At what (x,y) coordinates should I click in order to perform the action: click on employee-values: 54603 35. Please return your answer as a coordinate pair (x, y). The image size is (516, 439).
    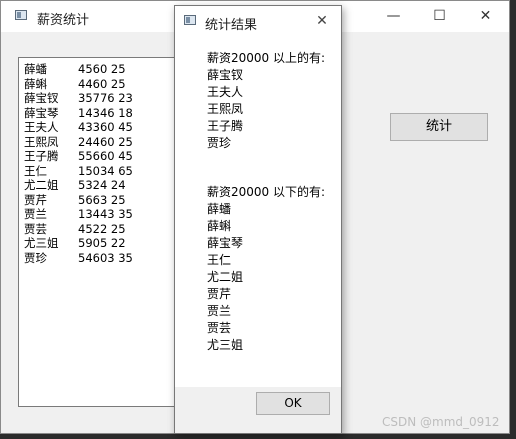
    Looking at the image, I should click on (105, 257).